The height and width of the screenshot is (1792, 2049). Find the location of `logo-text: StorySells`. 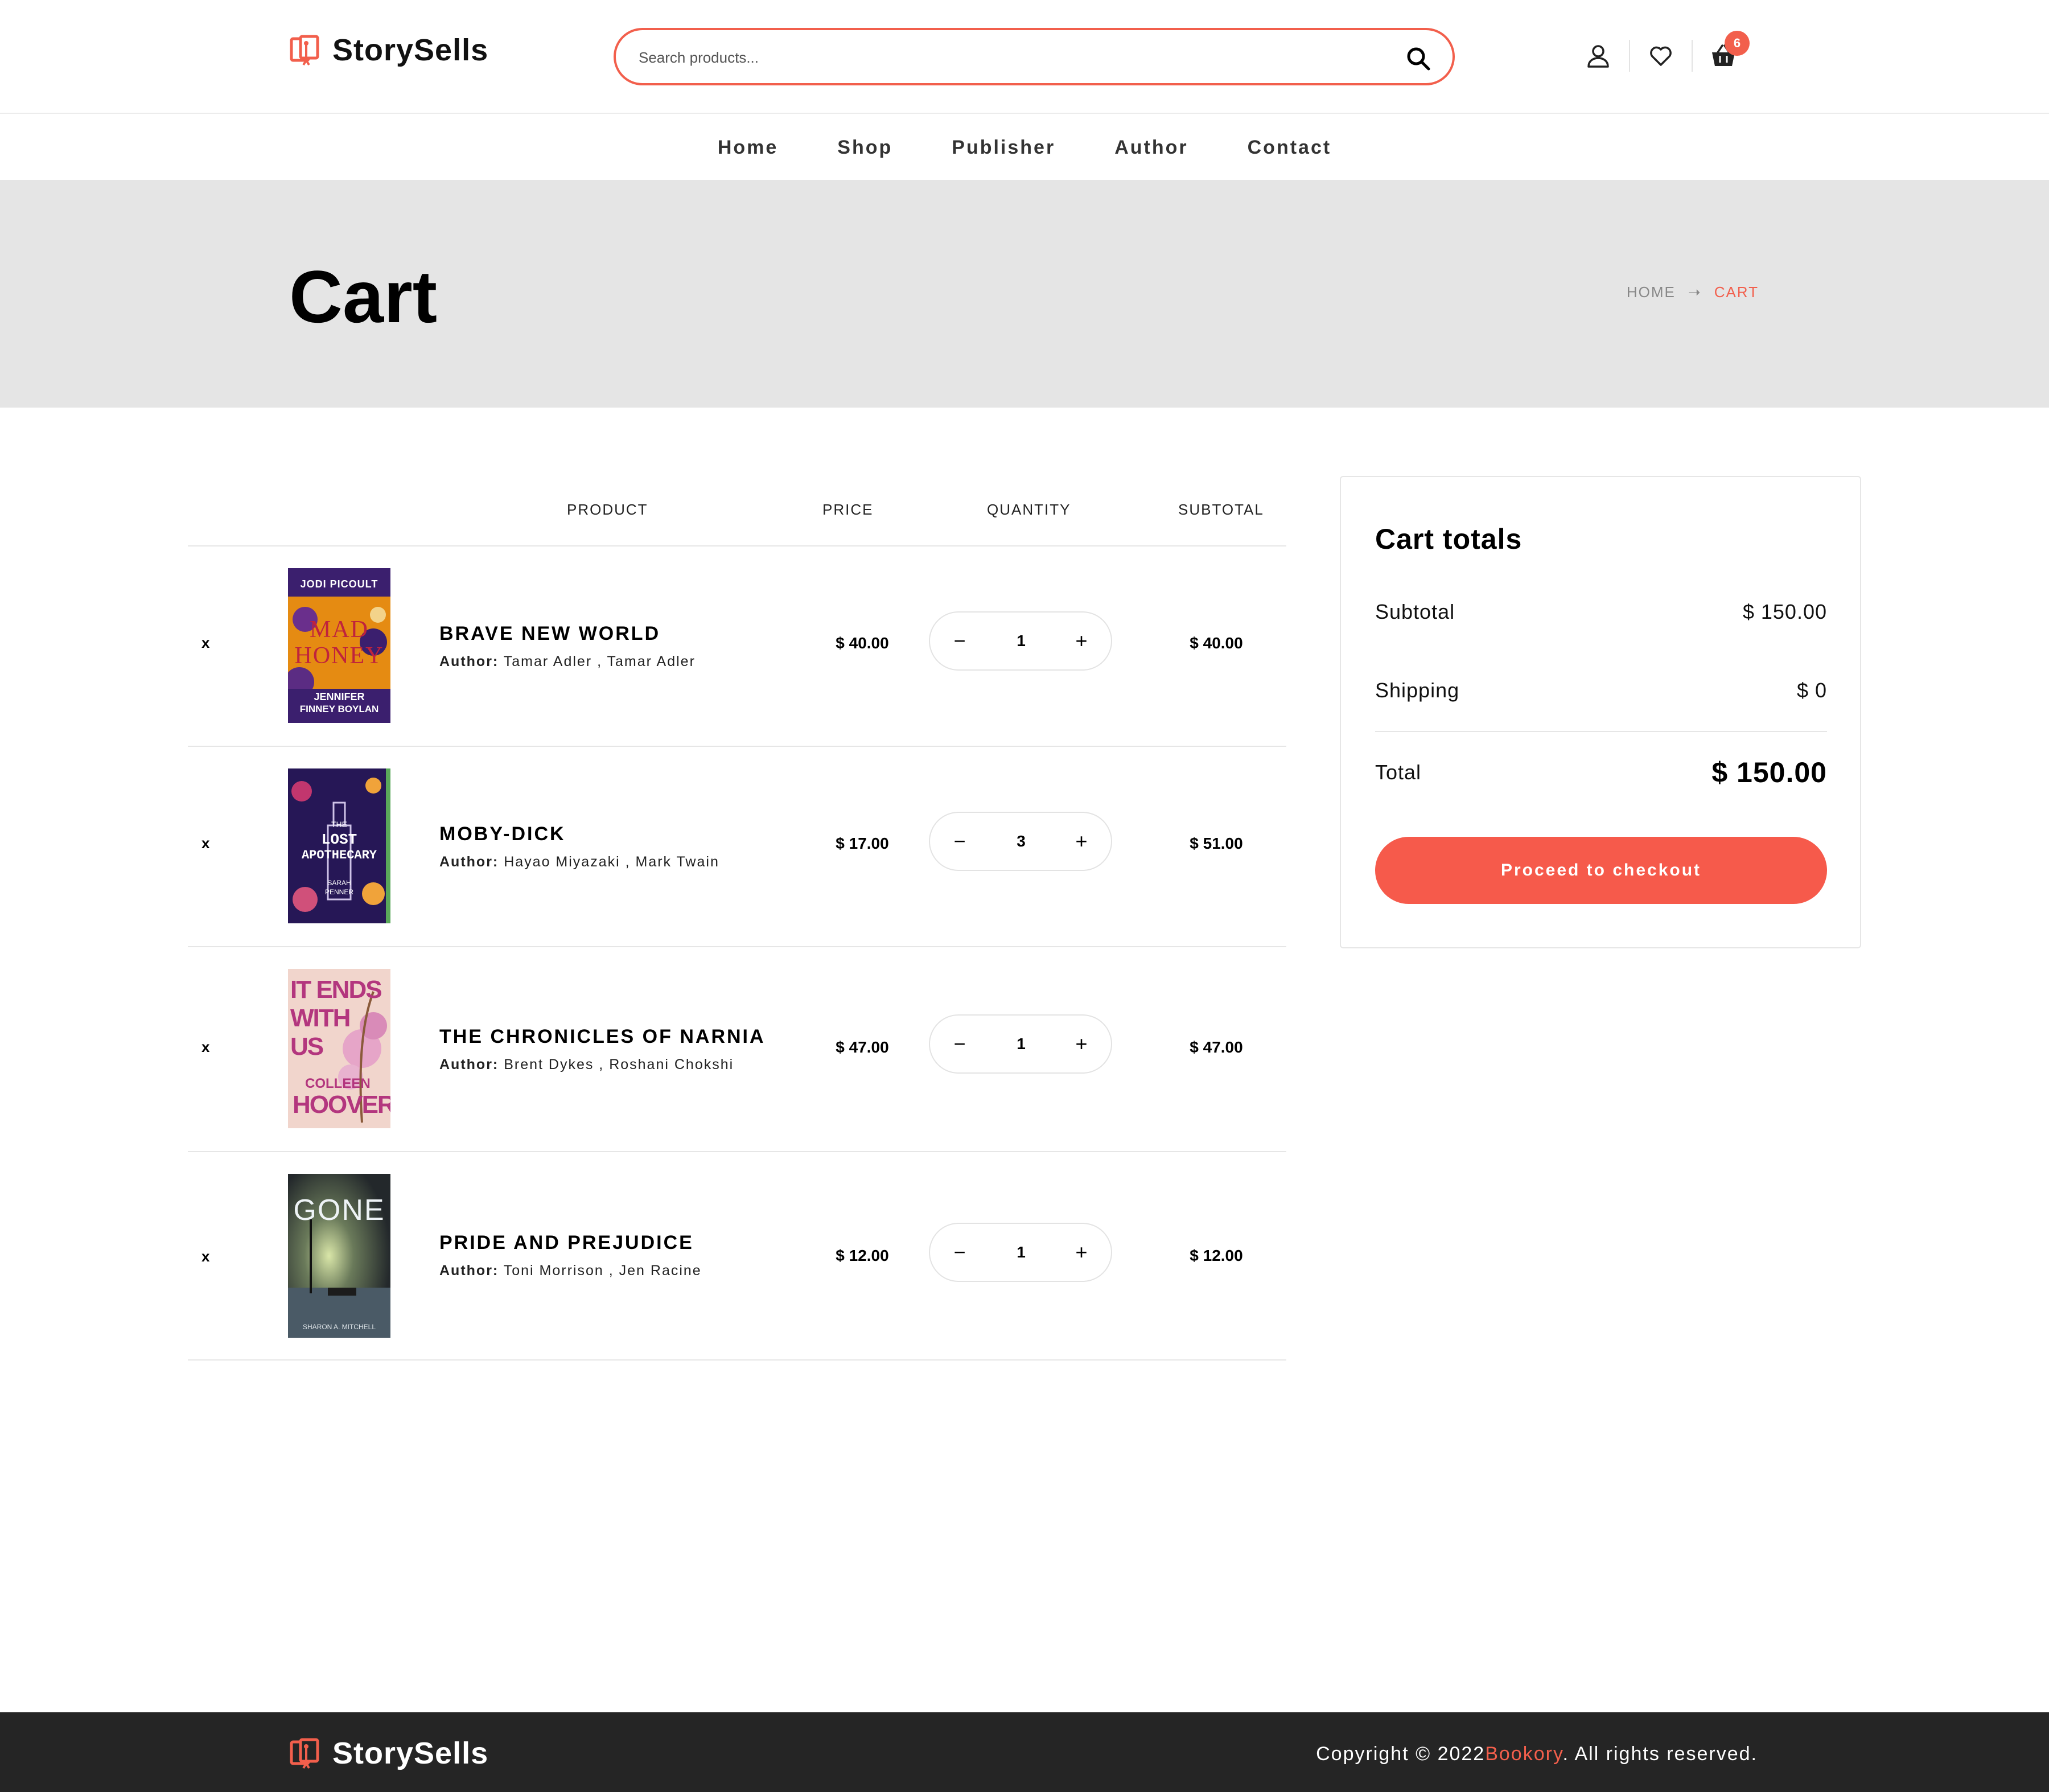

logo-text: StorySells is located at coordinates (411, 1753).